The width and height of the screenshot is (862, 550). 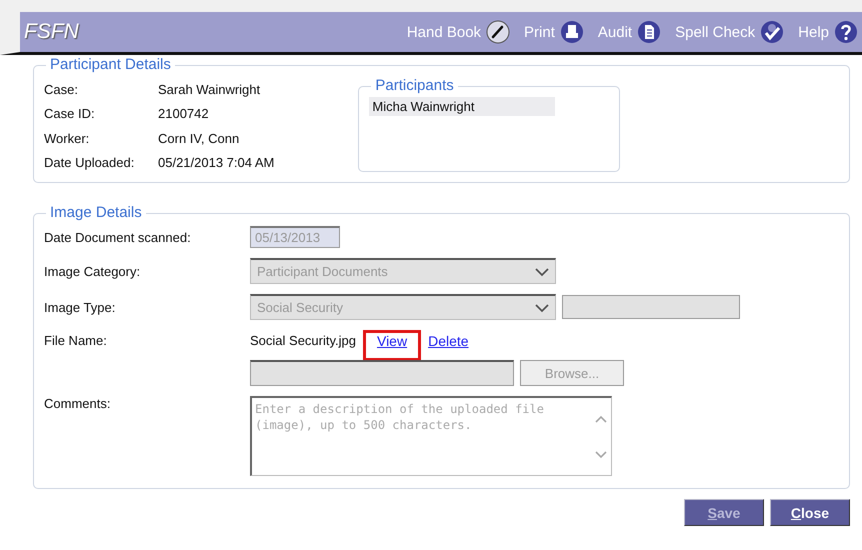 I want to click on link: View, so click(x=392, y=345).